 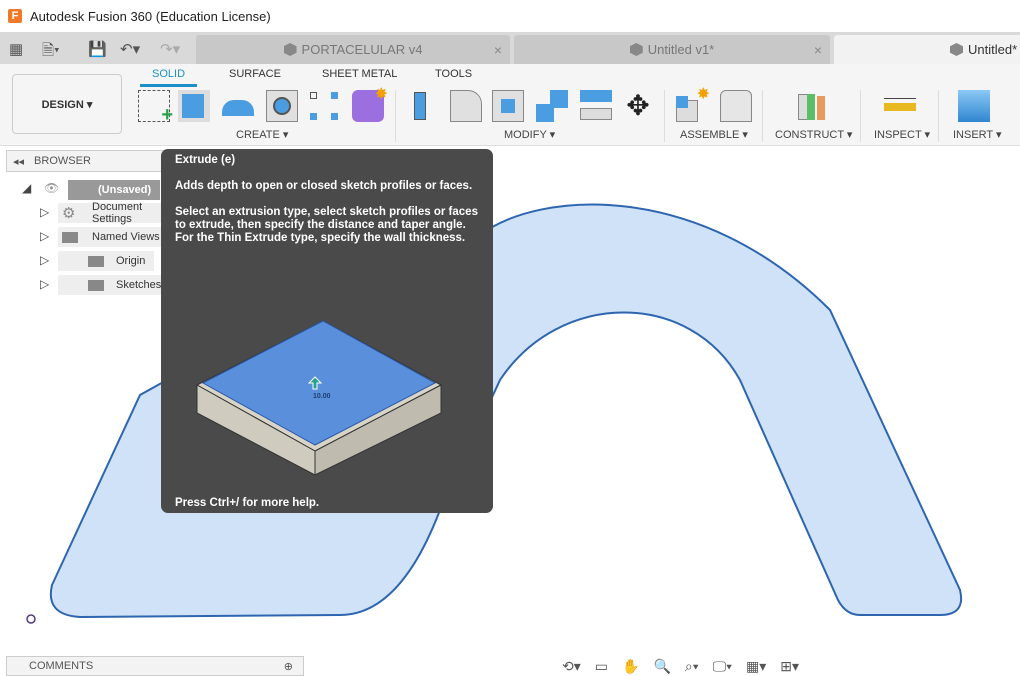 What do you see at coordinates (155, 666) in the screenshot?
I see `comments-panel: COMMENTS ⊕` at bounding box center [155, 666].